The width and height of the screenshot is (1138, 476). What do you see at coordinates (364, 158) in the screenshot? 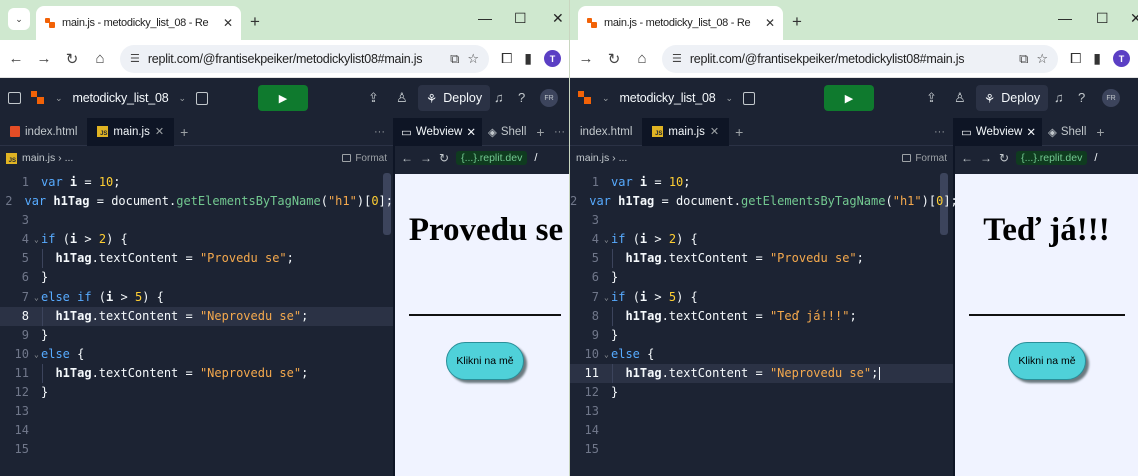
I see `format-button: Format` at bounding box center [364, 158].